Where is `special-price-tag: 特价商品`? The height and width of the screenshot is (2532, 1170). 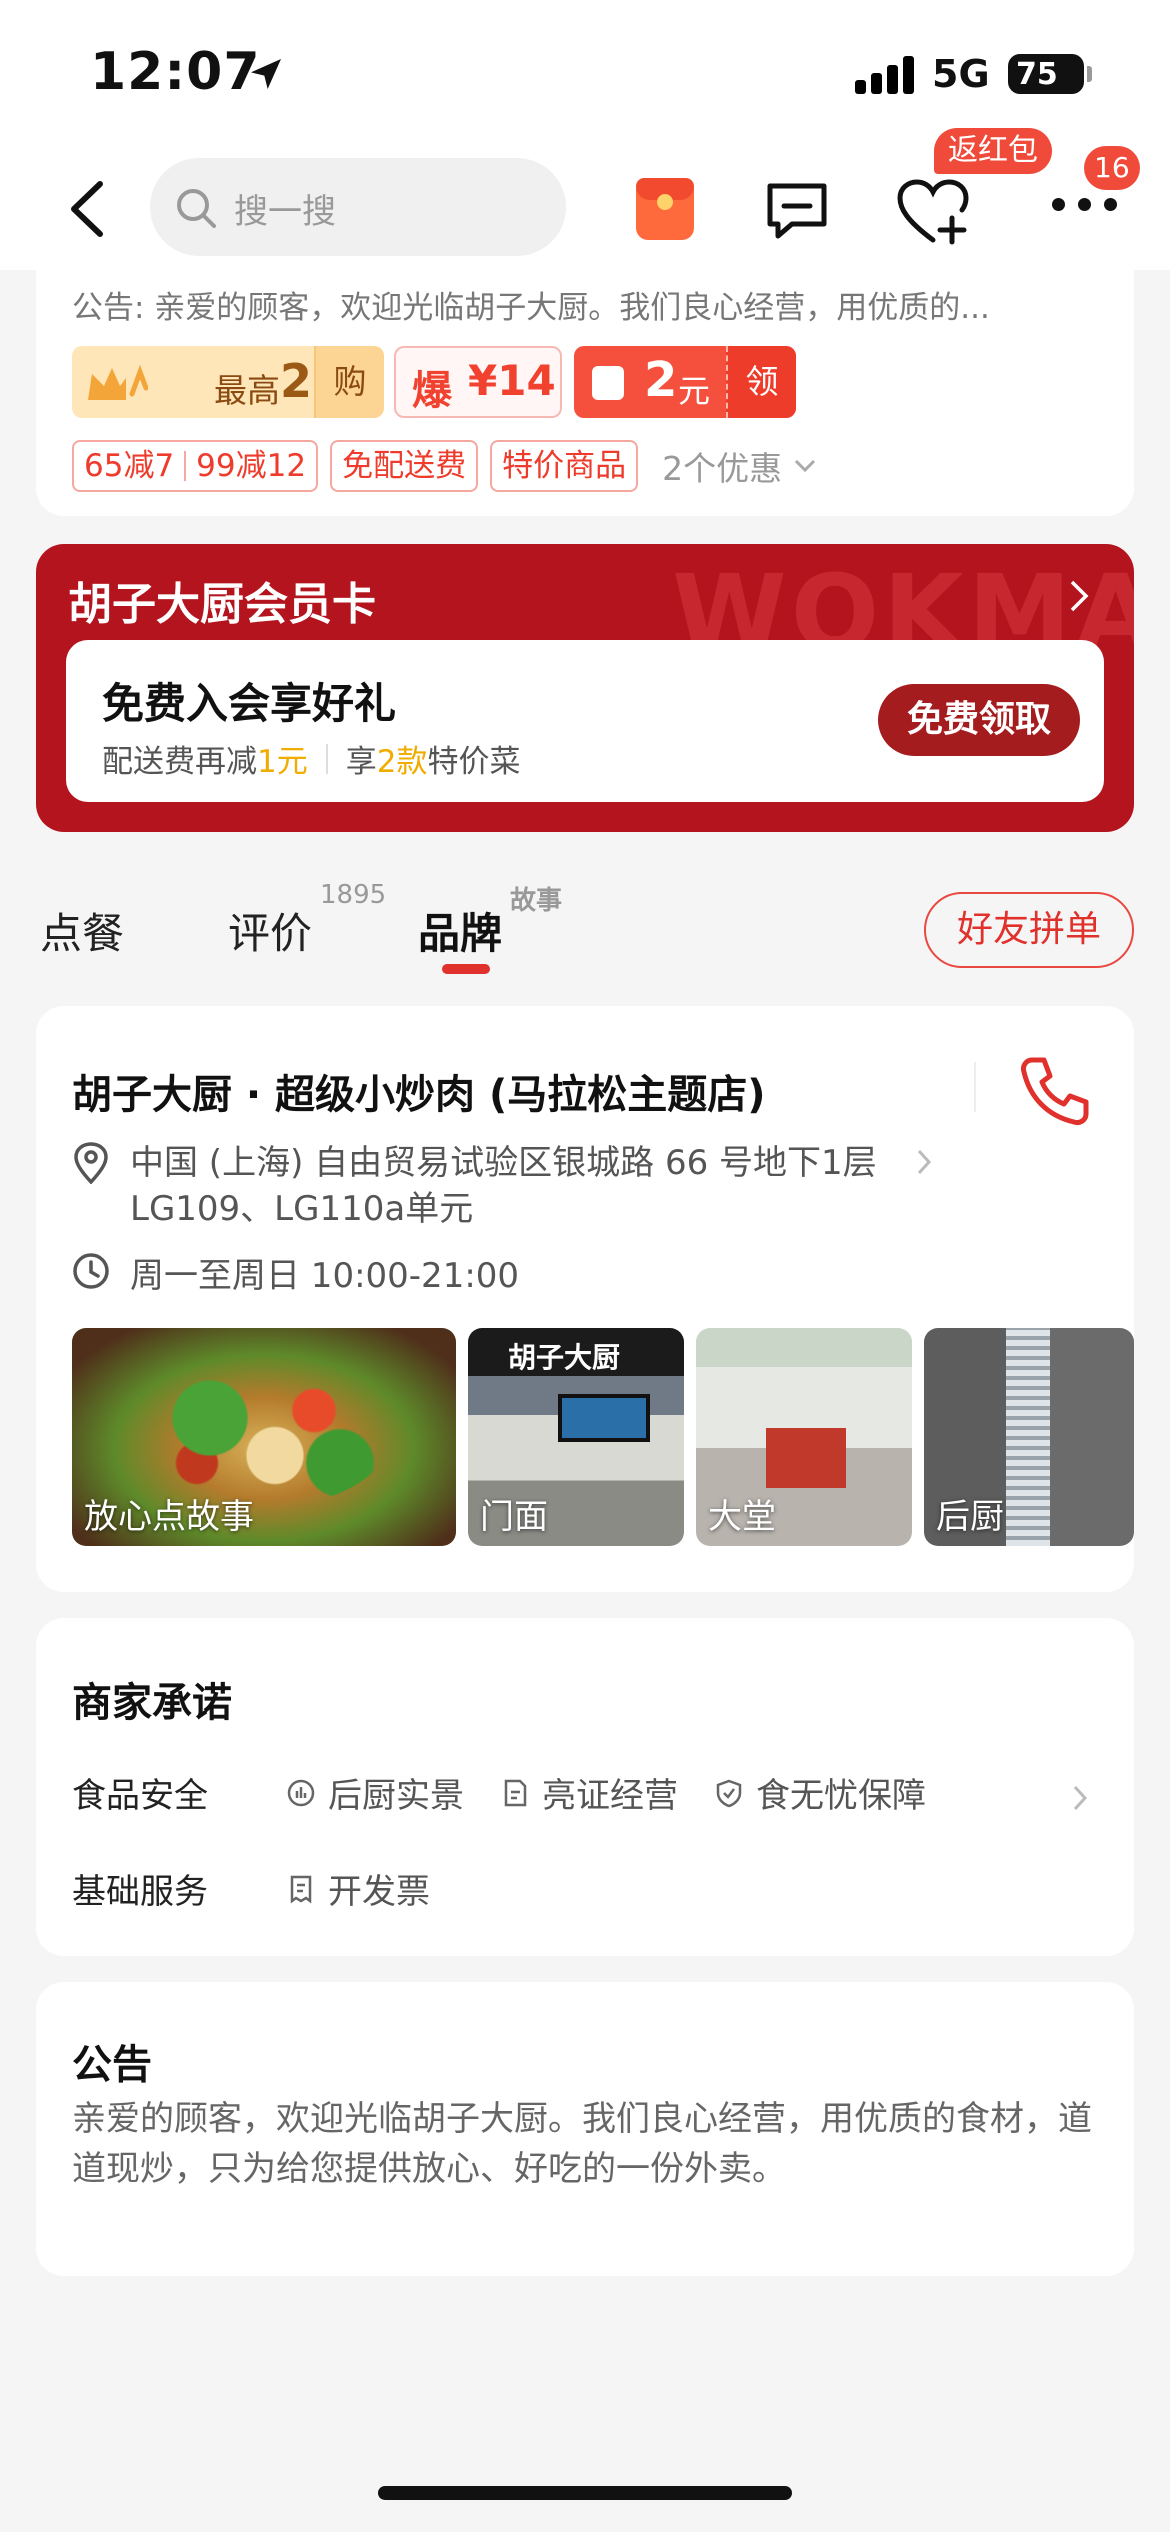 special-price-tag: 特价商品 is located at coordinates (564, 466).